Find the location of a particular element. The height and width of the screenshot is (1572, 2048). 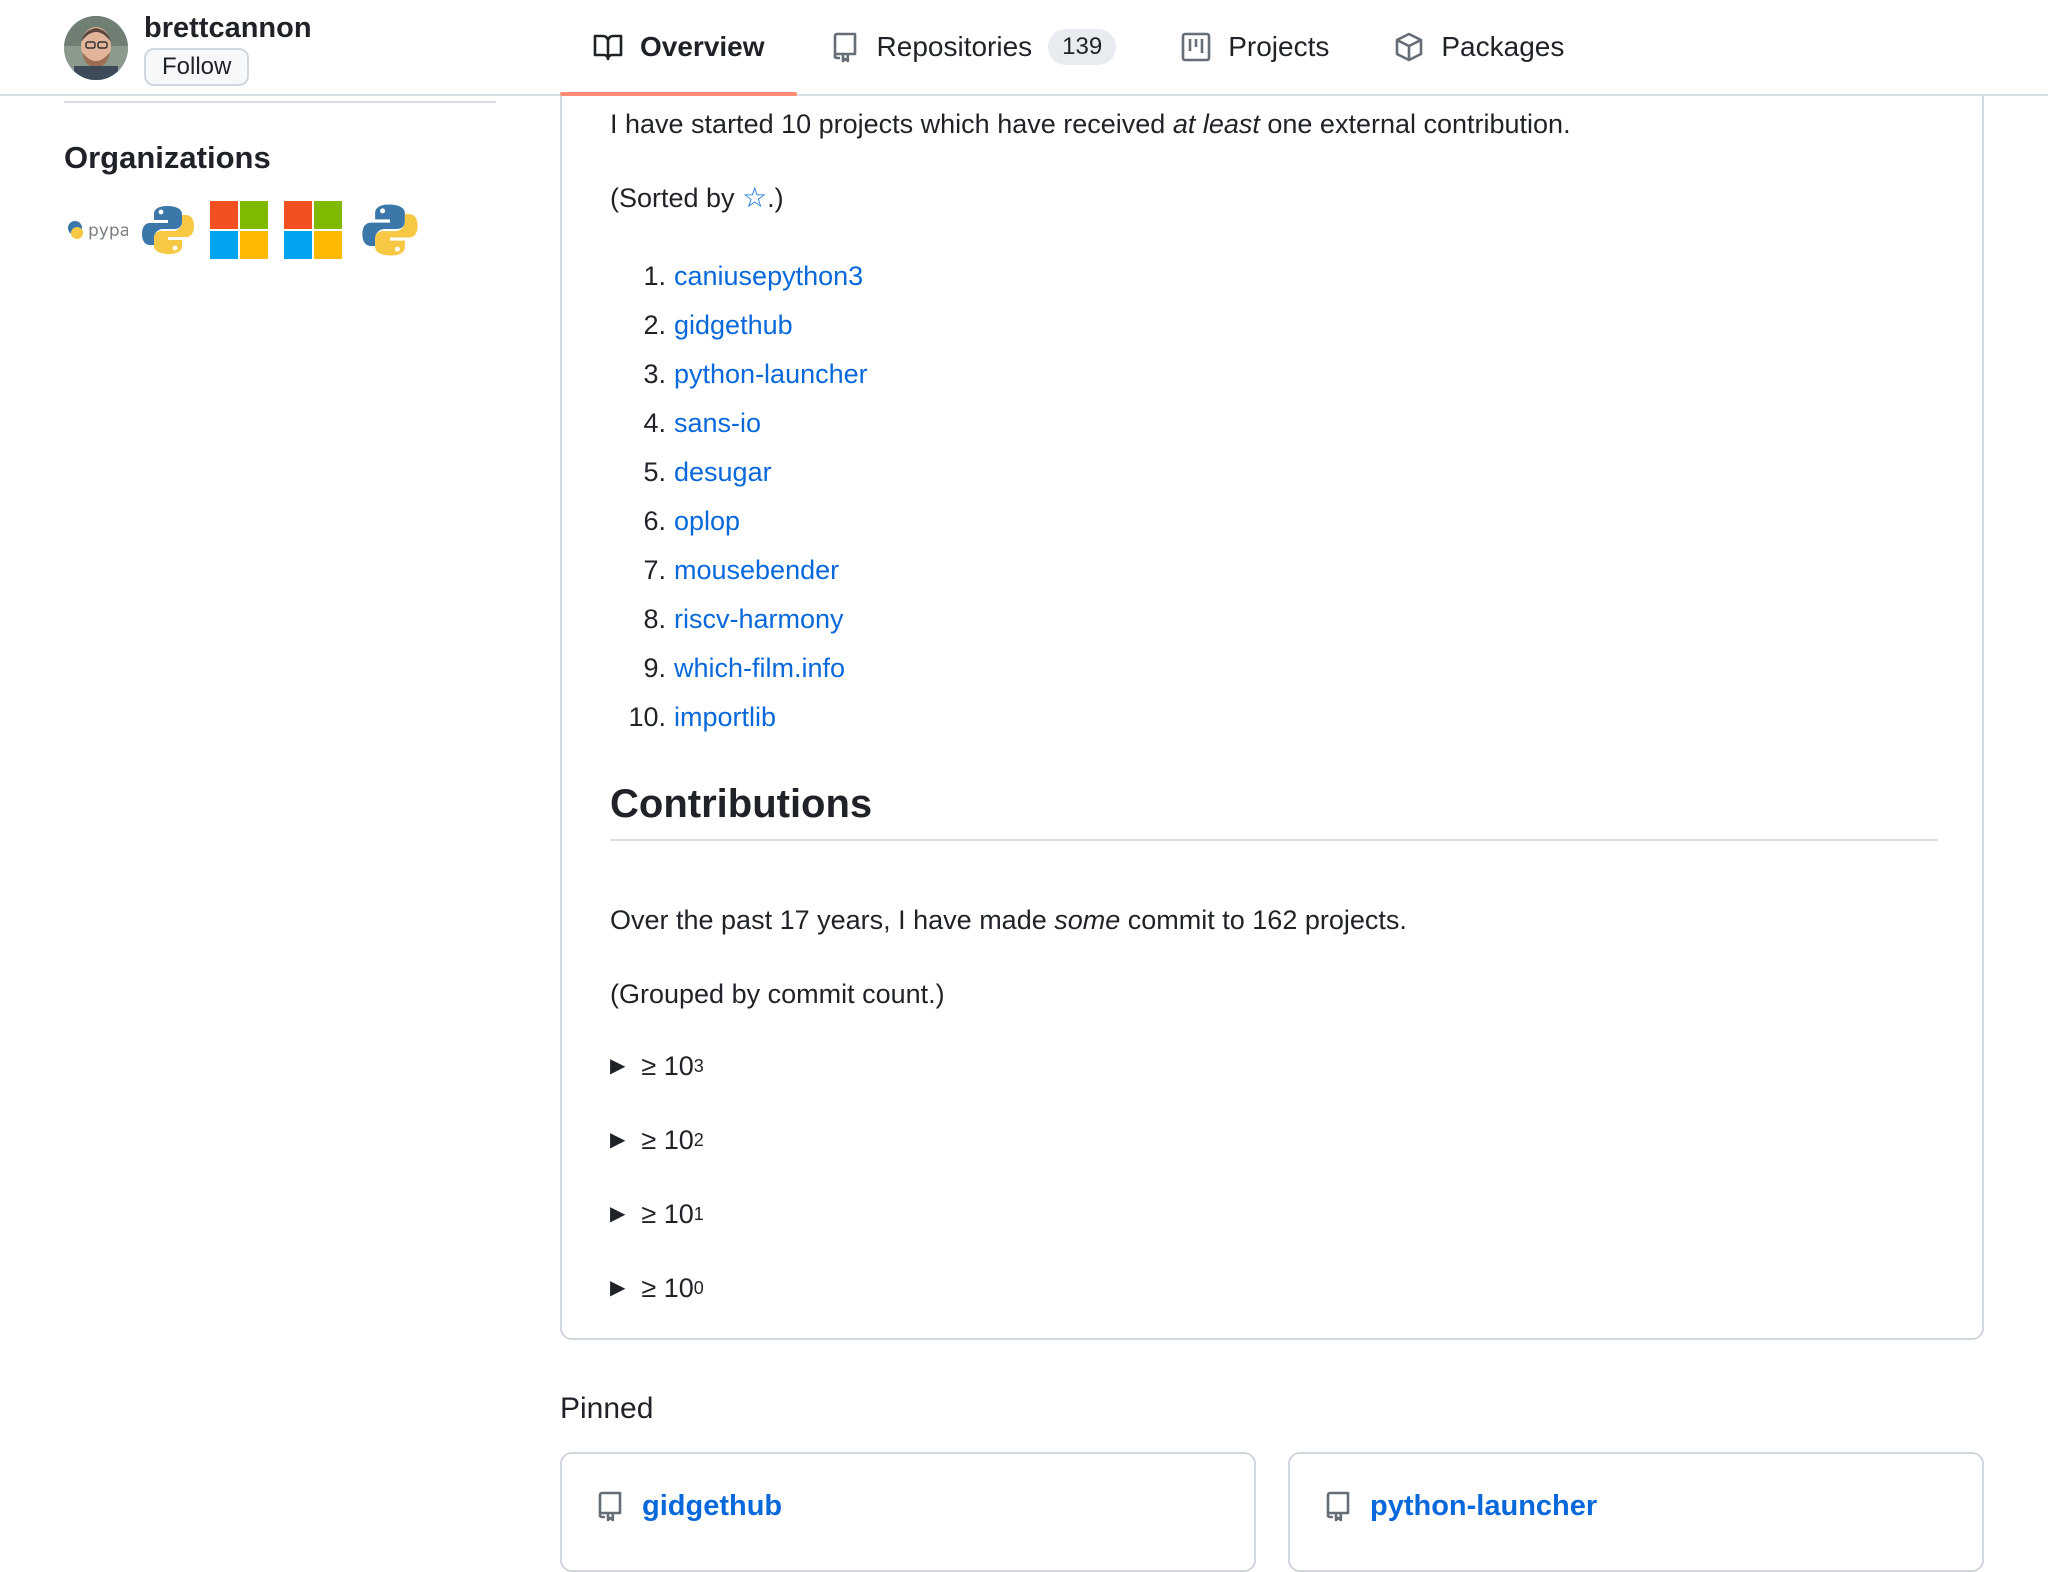

project-link: sans-io is located at coordinates (717, 423).